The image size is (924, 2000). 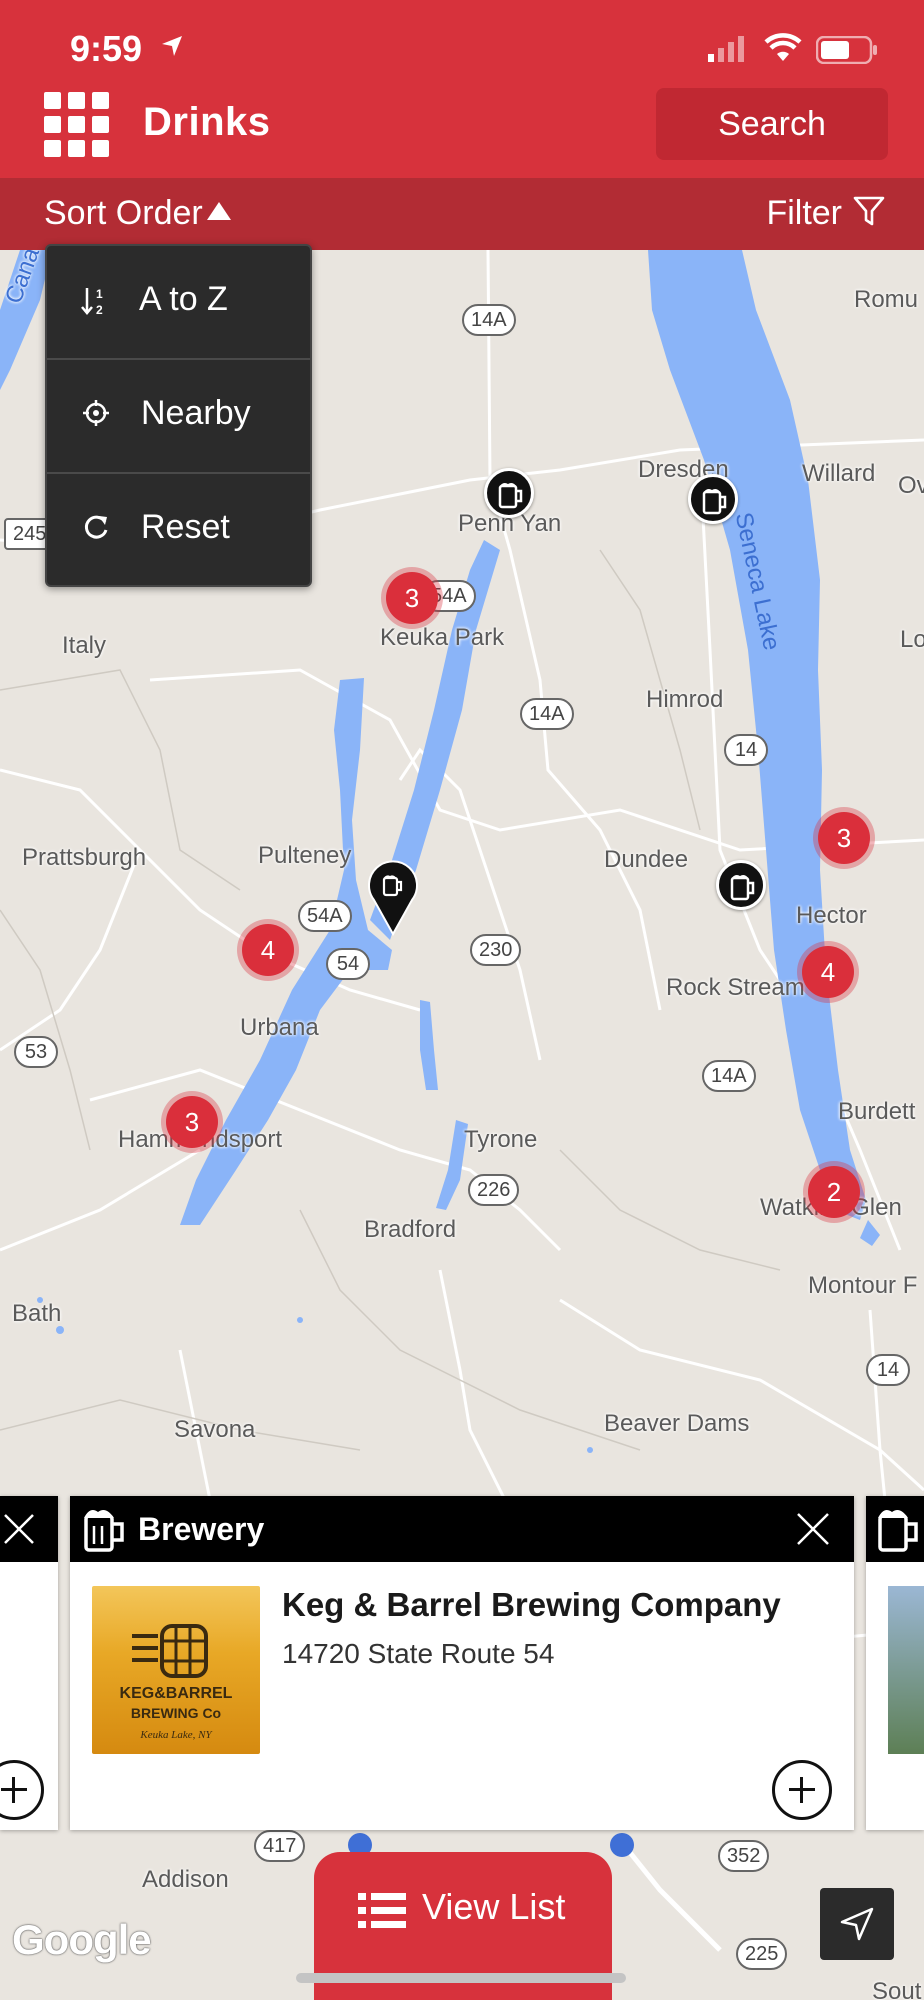 I want to click on map-label-bradford: Bradford, so click(x=410, y=1229).